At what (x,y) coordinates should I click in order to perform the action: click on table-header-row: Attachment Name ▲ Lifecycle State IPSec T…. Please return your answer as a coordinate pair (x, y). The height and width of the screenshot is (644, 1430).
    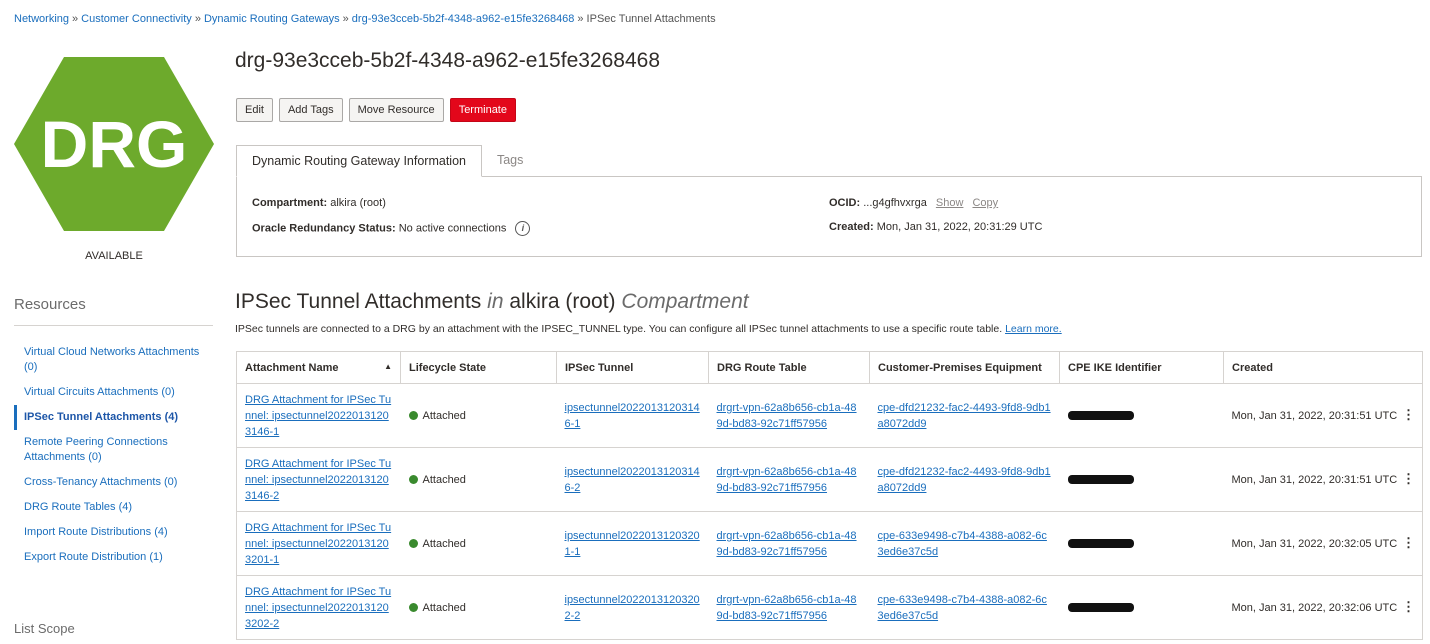
    Looking at the image, I should click on (829, 367).